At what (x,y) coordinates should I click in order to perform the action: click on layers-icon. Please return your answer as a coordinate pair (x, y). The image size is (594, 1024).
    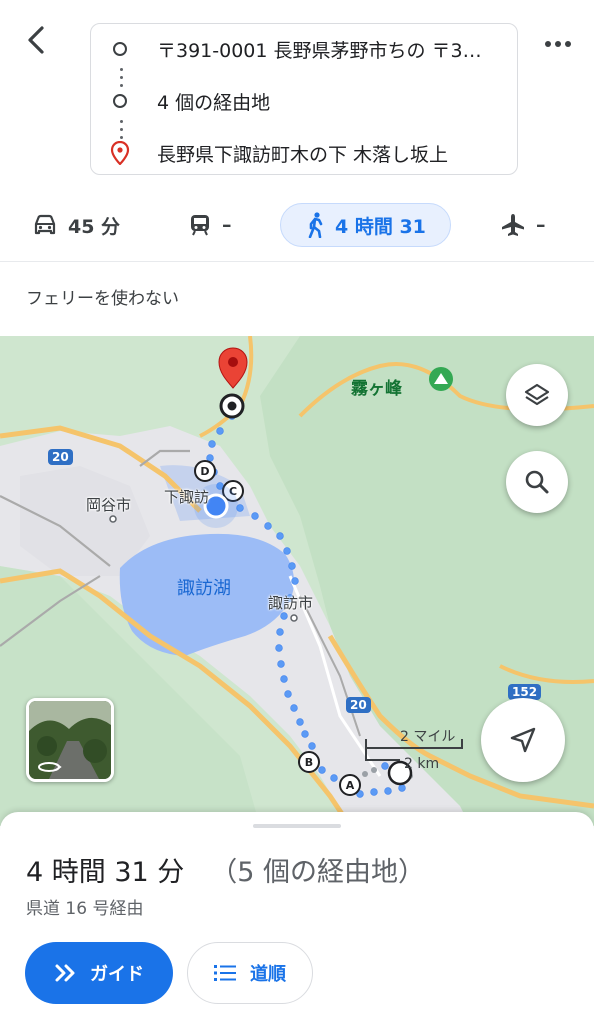
    Looking at the image, I should click on (537, 394).